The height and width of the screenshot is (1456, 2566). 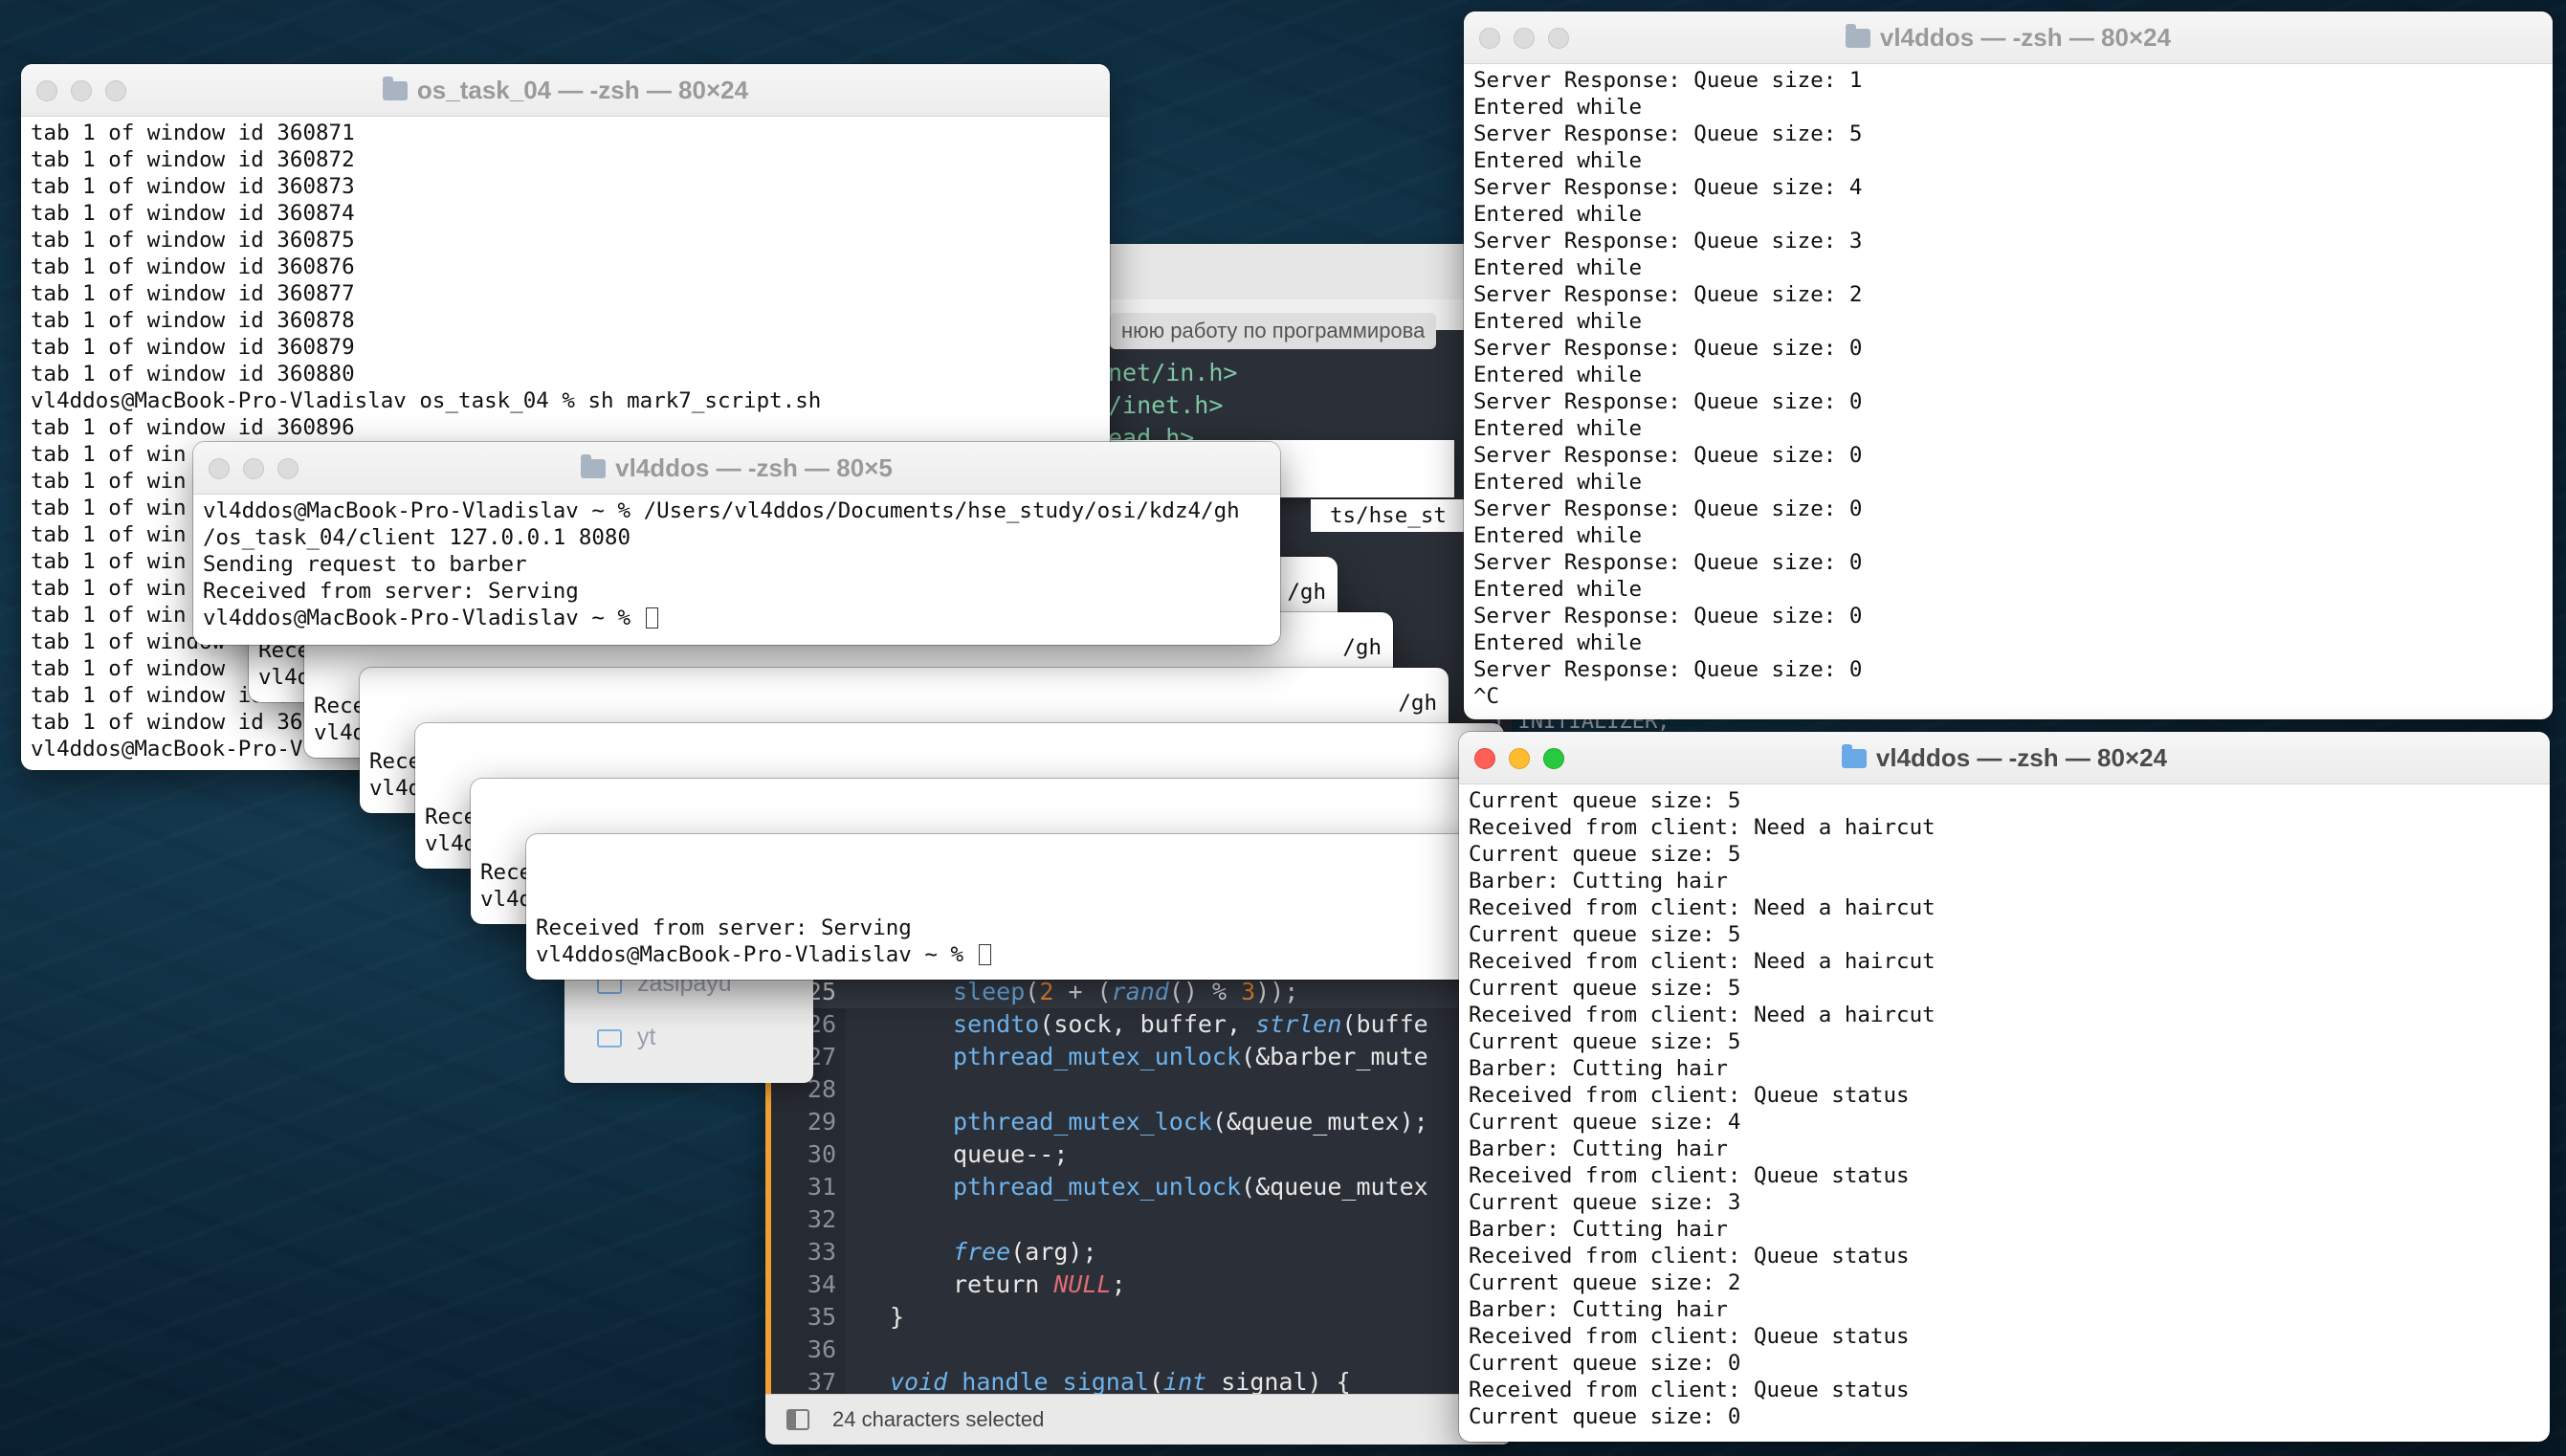 What do you see at coordinates (193, 348) in the screenshot?
I see `terminal-line-text: tab 1 of window id 360879` at bounding box center [193, 348].